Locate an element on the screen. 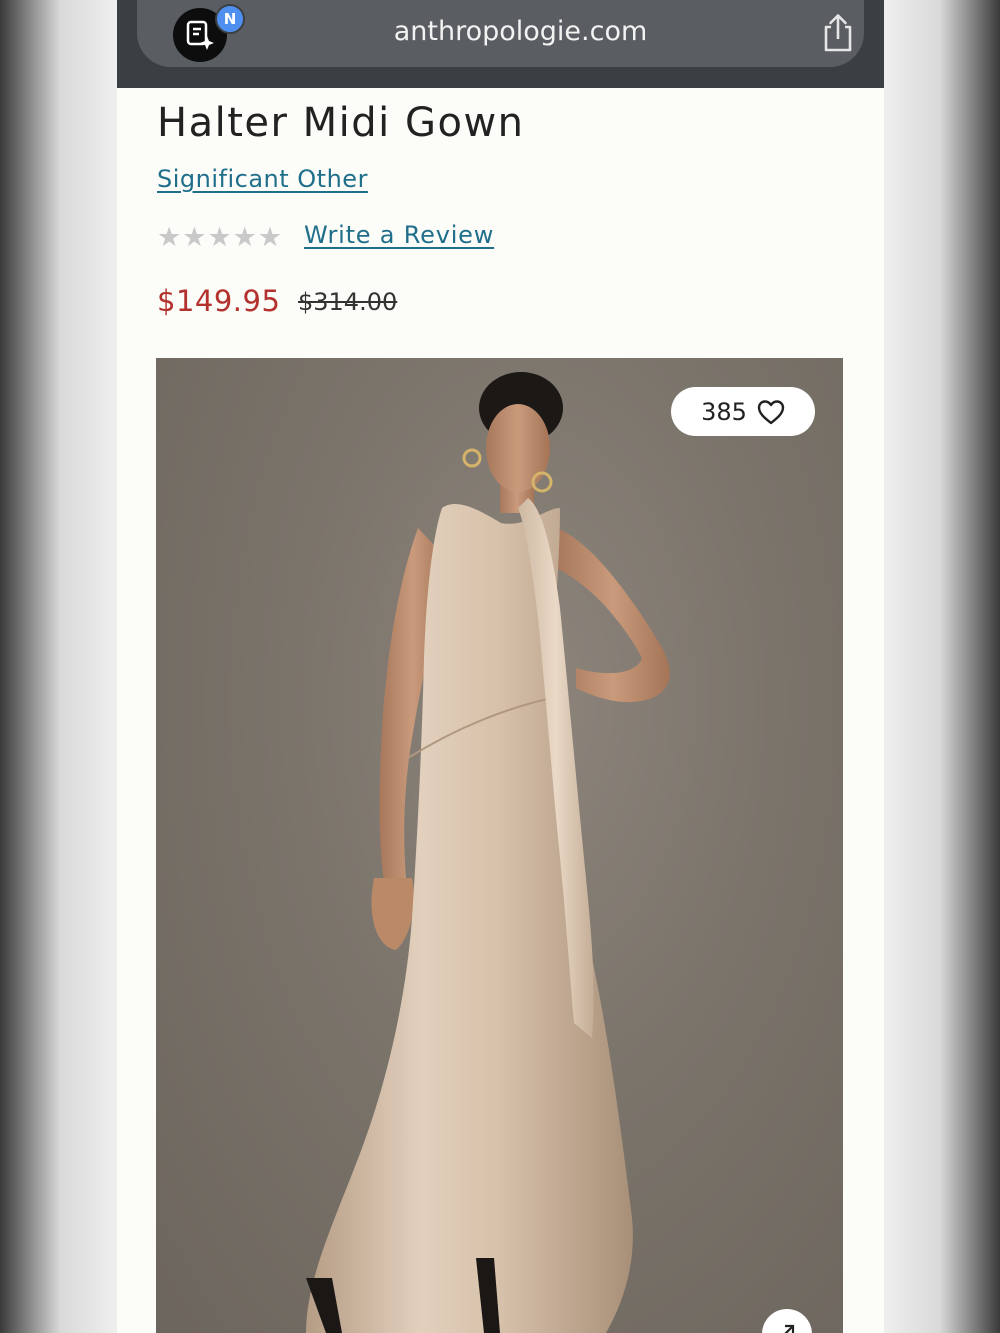  write-review-link: Write a Review is located at coordinates (399, 235).